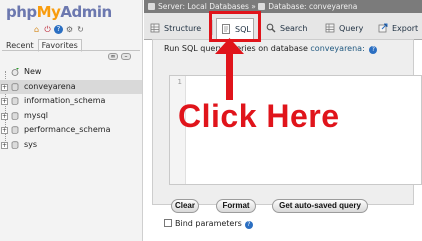  I want to click on top-menu-tabs: Structure SQL Search Query Export, so click(283, 26).